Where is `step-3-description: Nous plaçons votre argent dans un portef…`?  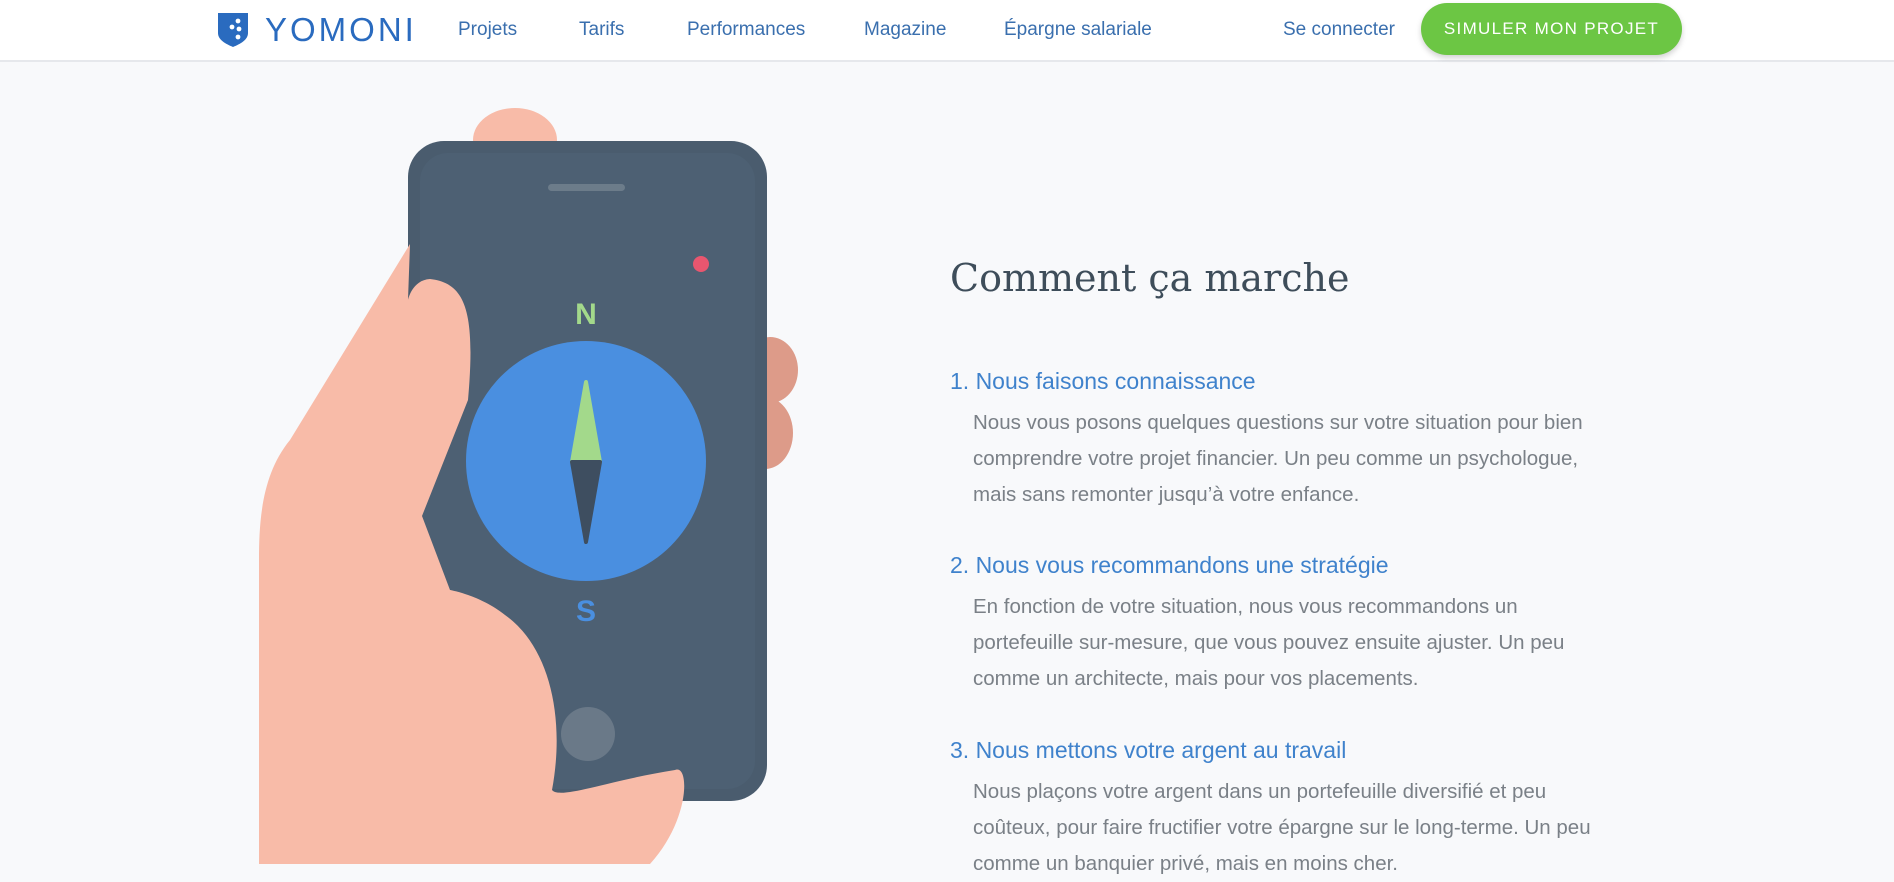
step-3-description: Nous plaçons votre argent dans un portef… is located at coordinates (1303, 828).